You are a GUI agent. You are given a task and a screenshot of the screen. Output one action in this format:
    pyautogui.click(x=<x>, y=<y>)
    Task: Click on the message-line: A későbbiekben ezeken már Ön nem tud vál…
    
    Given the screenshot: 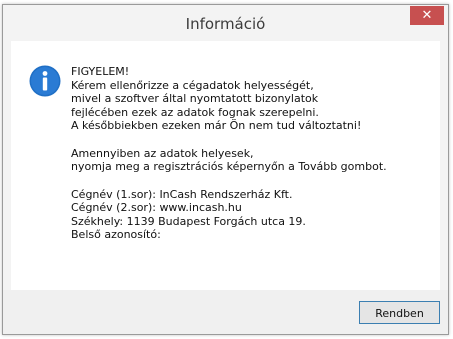 What is the action you would take?
    pyautogui.click(x=216, y=125)
    